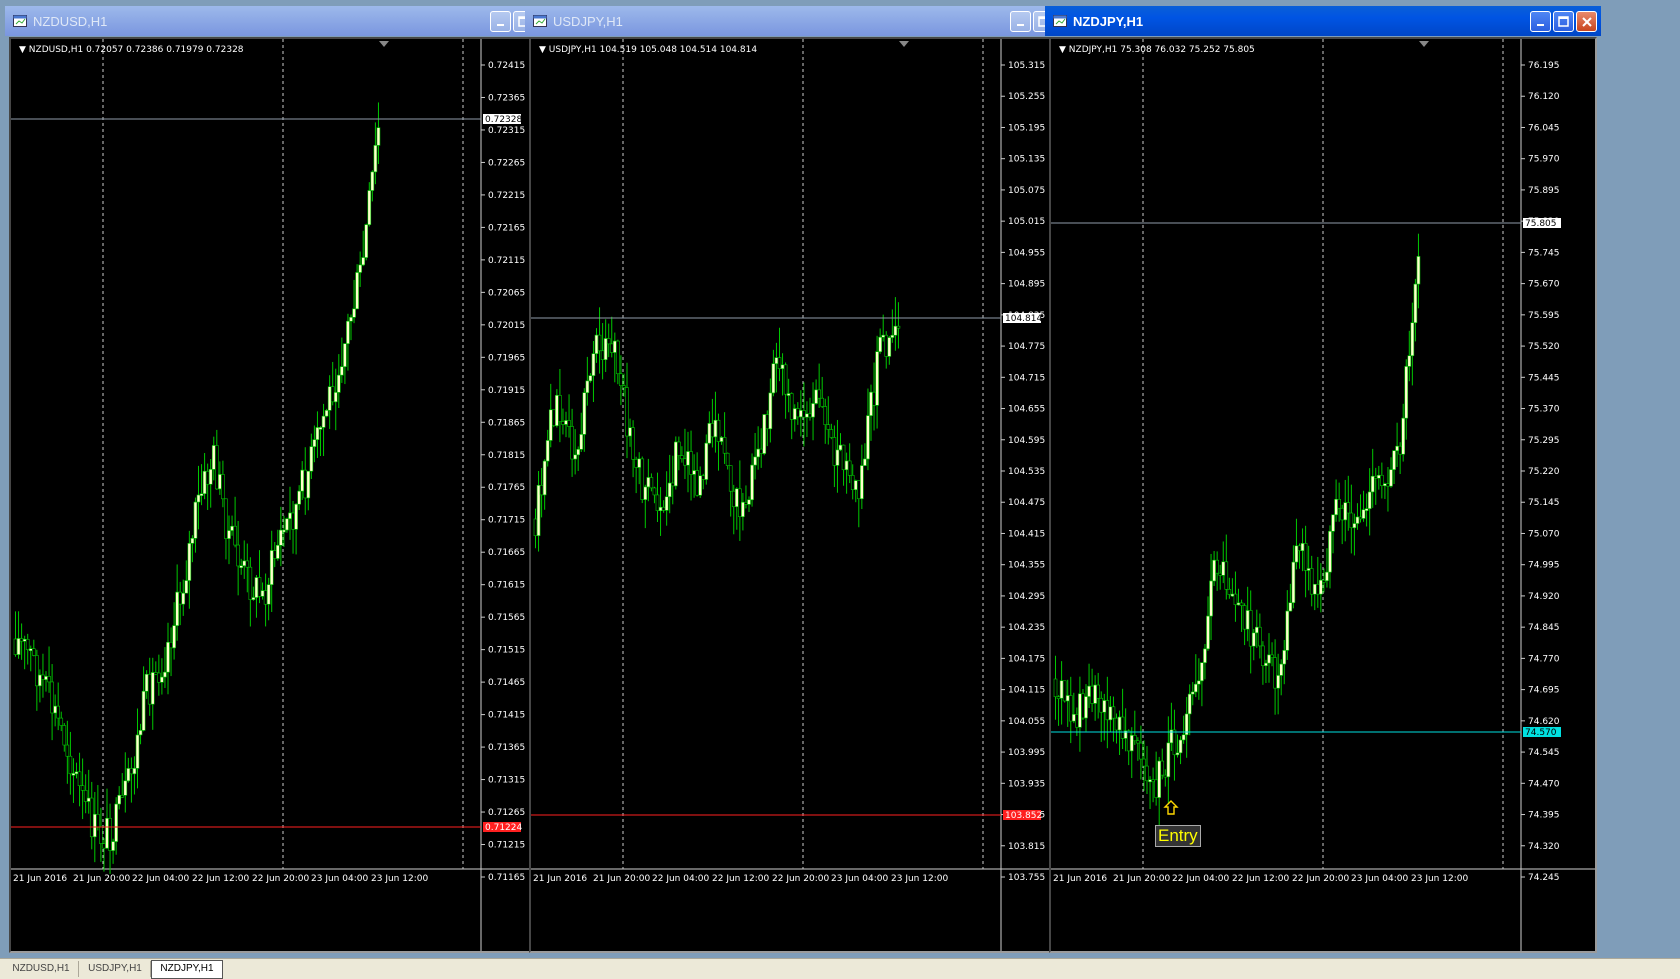 The image size is (1680, 979). Describe the element at coordinates (1586, 21) in the screenshot. I see `close-button` at that location.